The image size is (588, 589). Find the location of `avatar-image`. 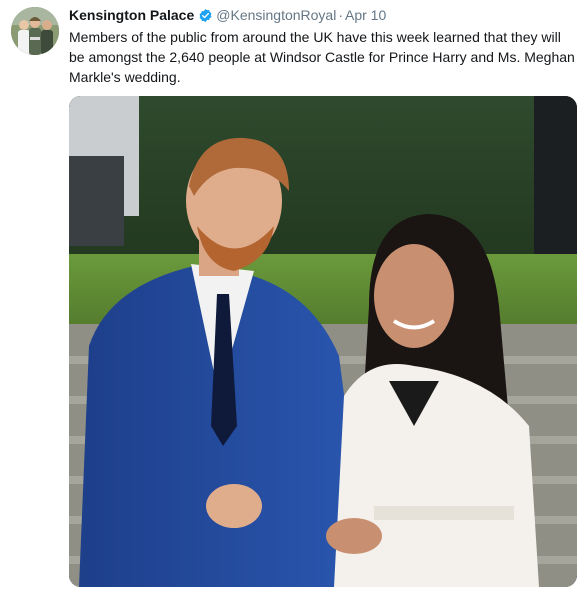

avatar-image is located at coordinates (35, 31).